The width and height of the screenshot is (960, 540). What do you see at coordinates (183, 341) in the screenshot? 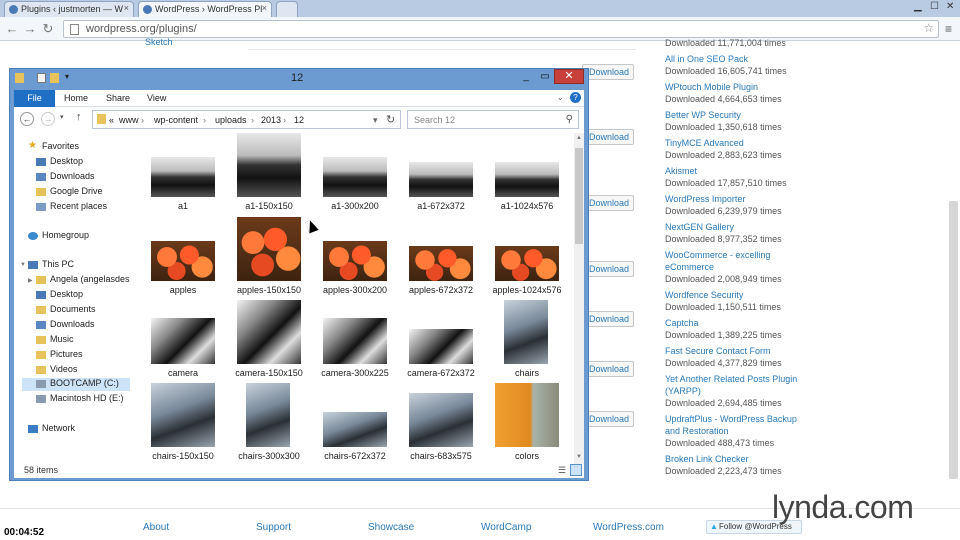
I see `file-item: camera` at bounding box center [183, 341].